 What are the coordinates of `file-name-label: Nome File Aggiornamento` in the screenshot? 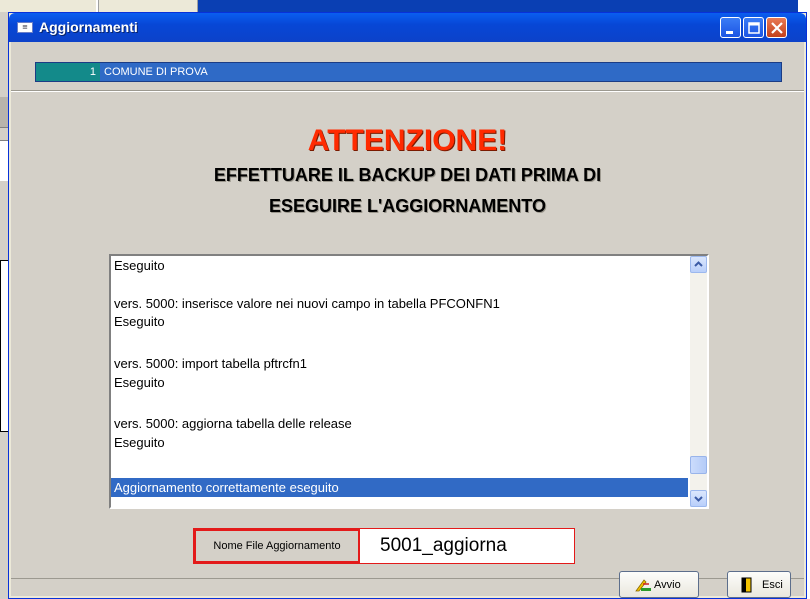 It's located at (277, 546).